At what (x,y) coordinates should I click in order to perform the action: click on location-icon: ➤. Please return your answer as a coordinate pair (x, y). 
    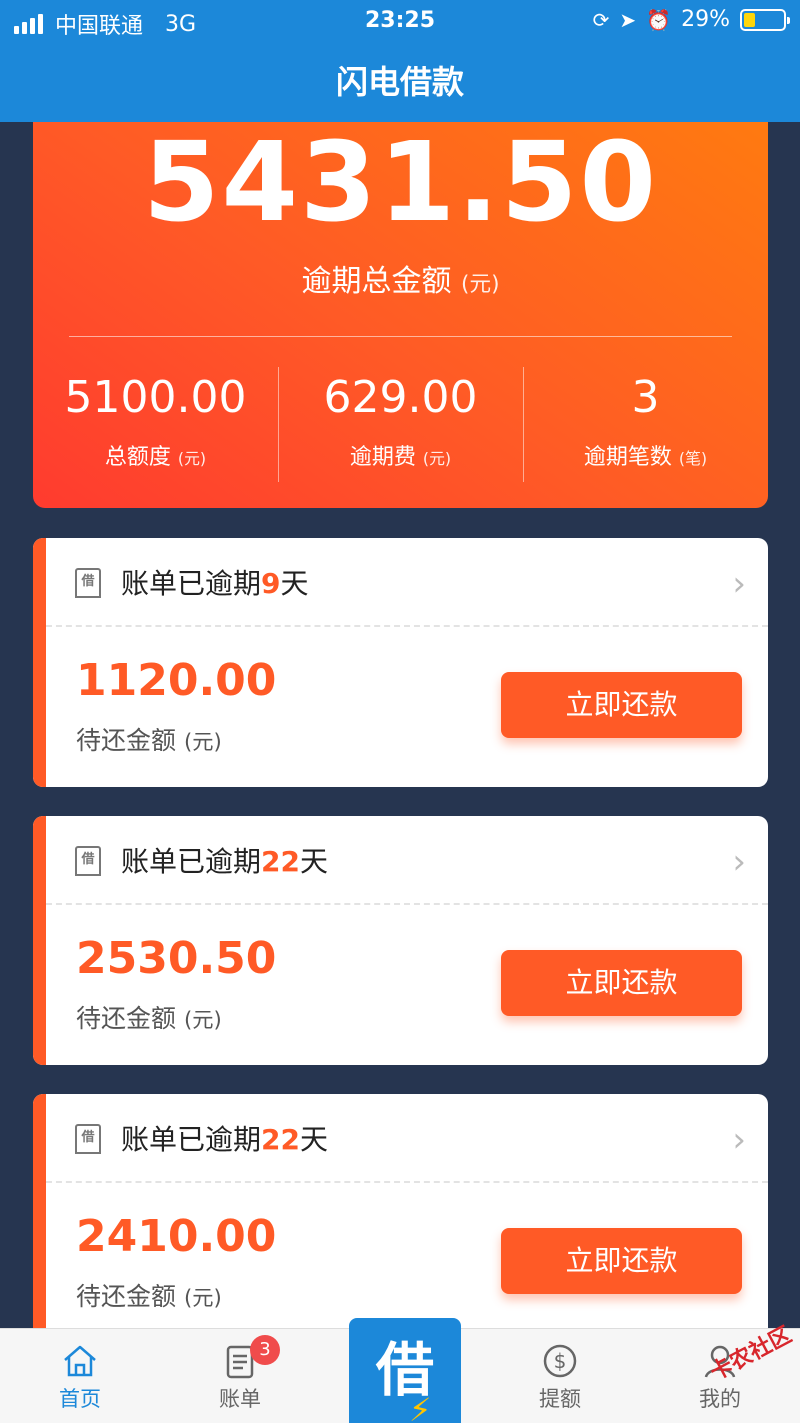
    Looking at the image, I should click on (628, 19).